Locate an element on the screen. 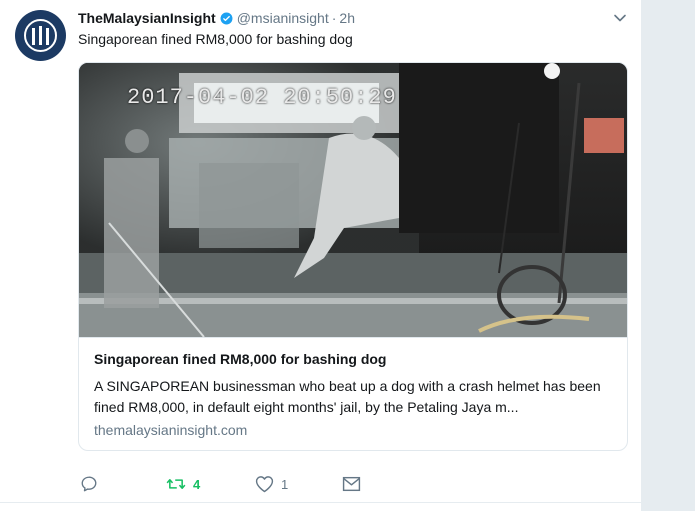  like-count: 1 is located at coordinates (285, 484).